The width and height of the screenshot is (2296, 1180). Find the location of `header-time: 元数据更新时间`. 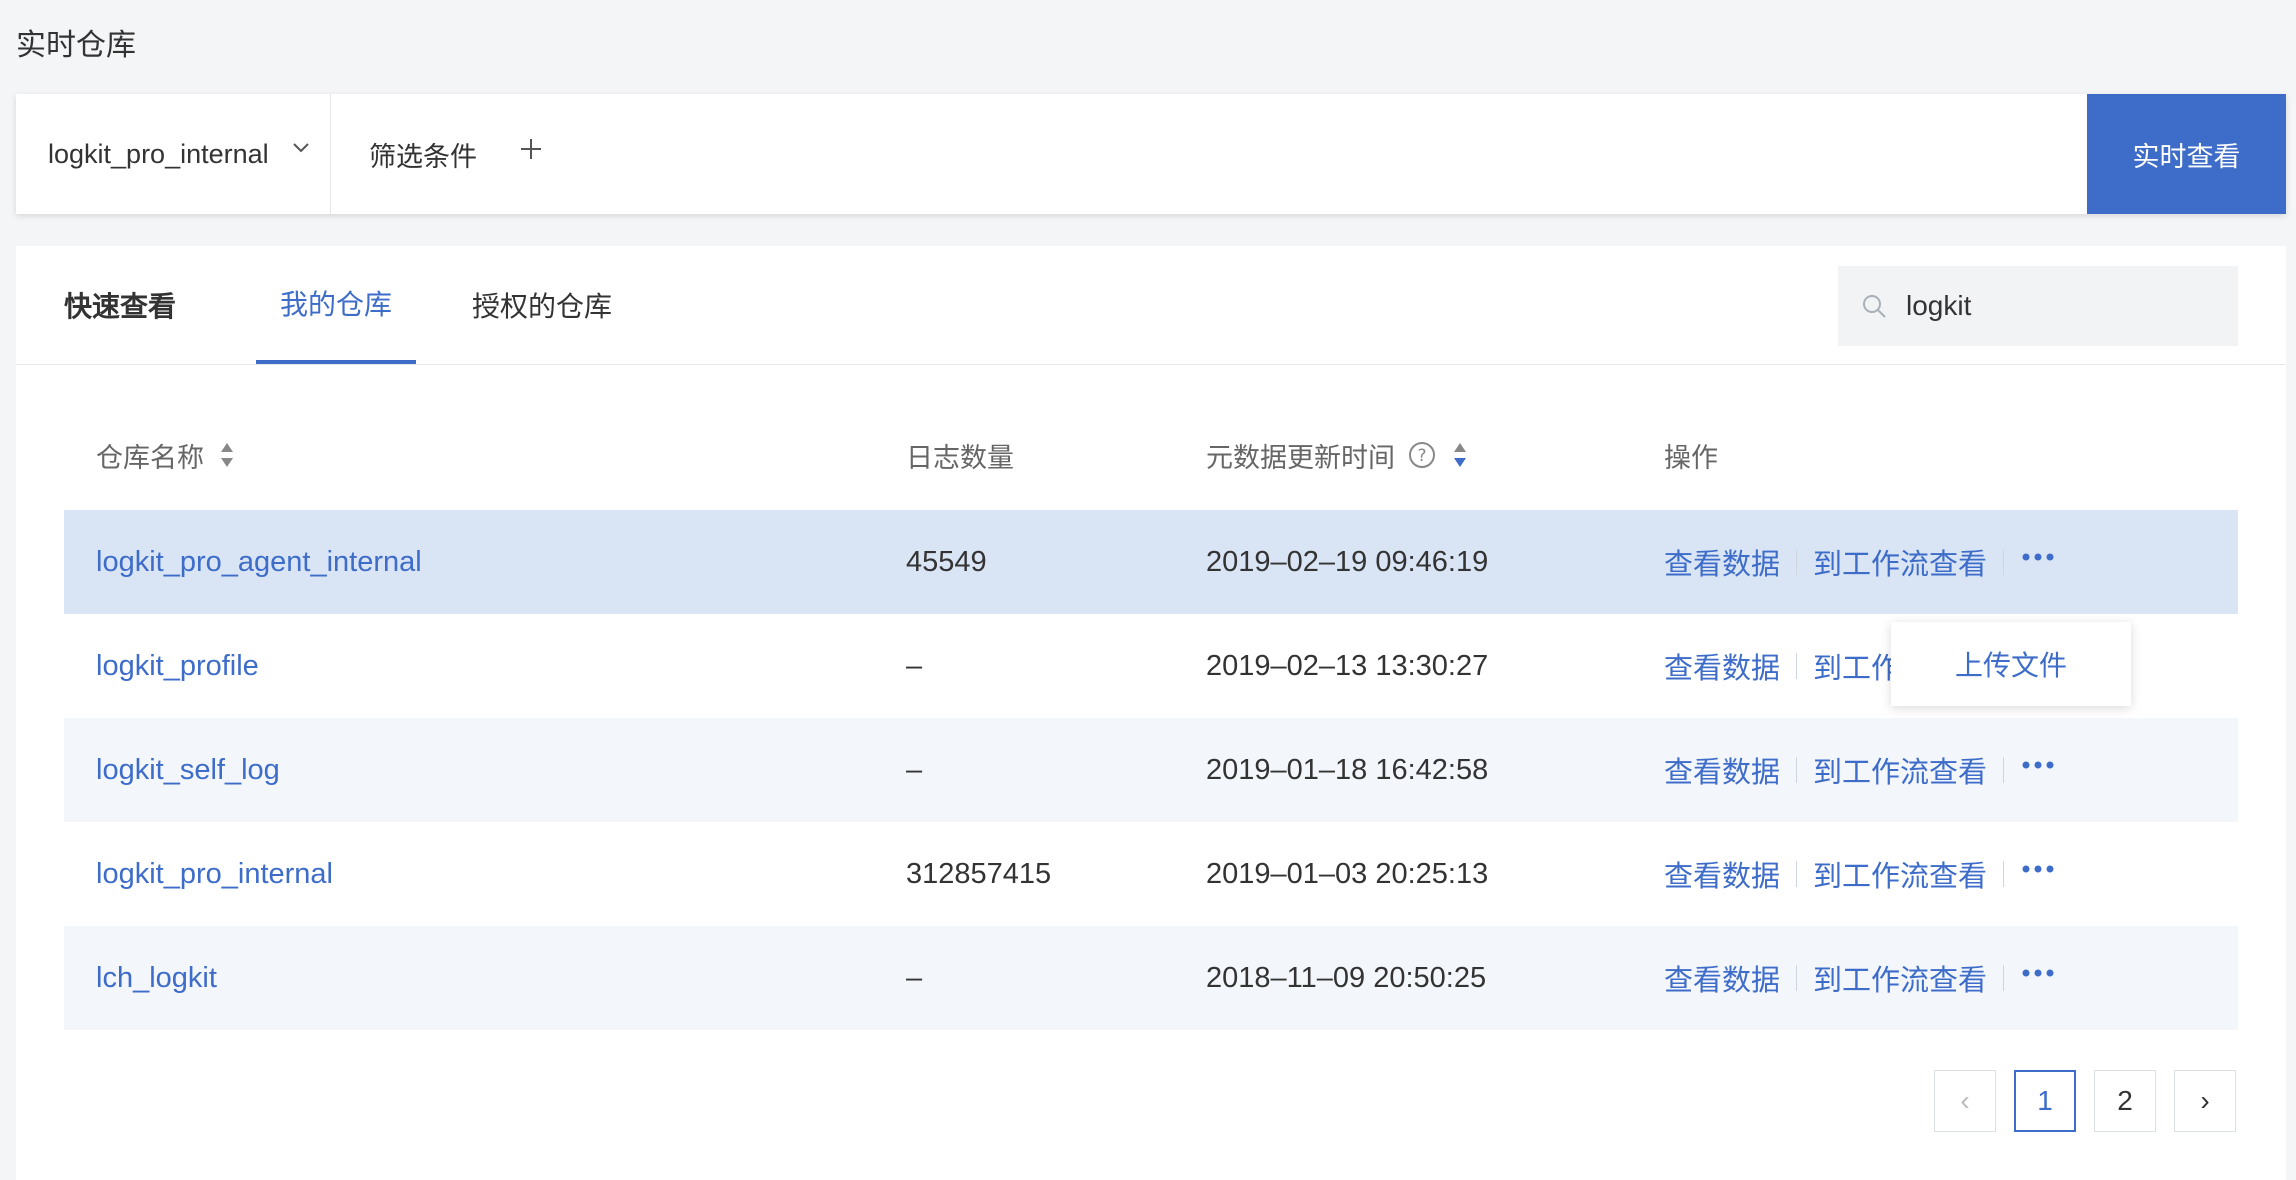

header-time: 元数据更新时间 is located at coordinates (1300, 457).